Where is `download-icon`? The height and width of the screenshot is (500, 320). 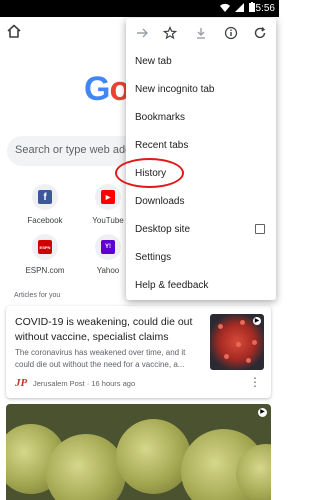 download-icon is located at coordinates (201, 33).